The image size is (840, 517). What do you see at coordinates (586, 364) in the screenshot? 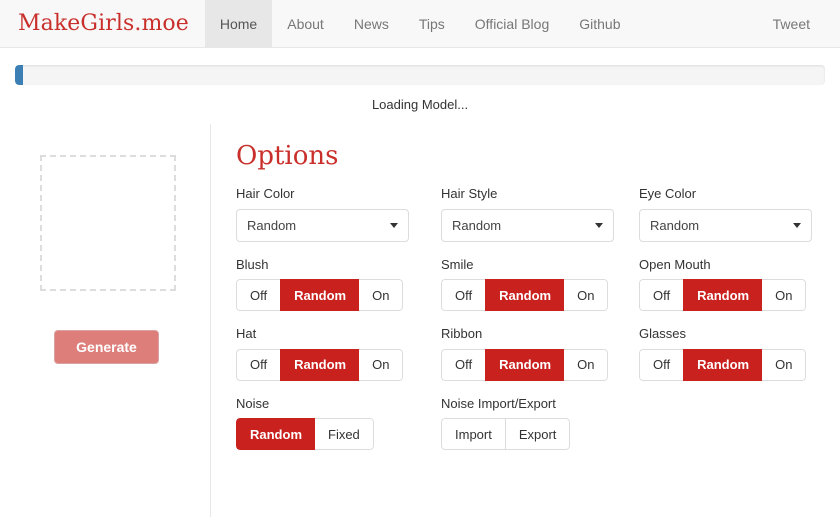
I see `button-ribbon-on: On` at bounding box center [586, 364].